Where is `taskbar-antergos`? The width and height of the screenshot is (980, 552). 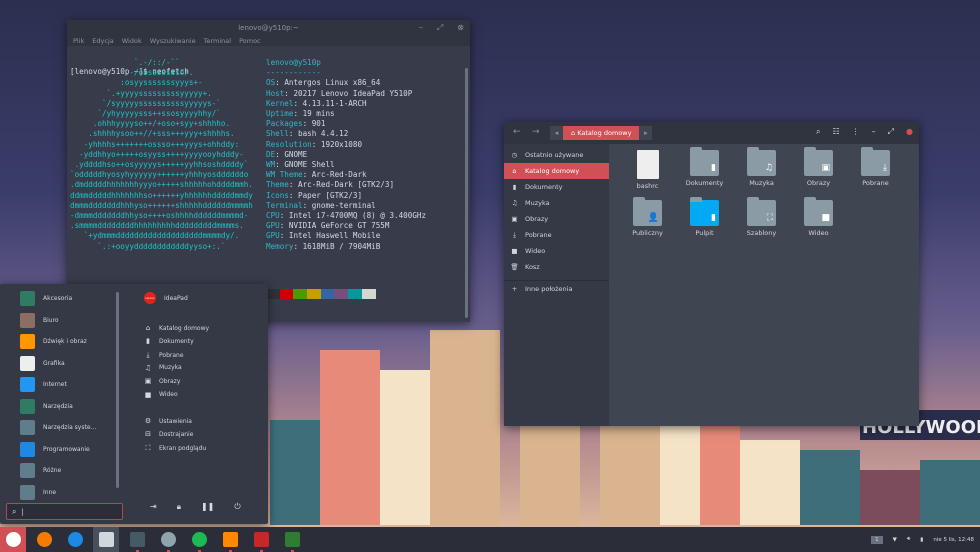 taskbar-antergos is located at coordinates (13, 539).